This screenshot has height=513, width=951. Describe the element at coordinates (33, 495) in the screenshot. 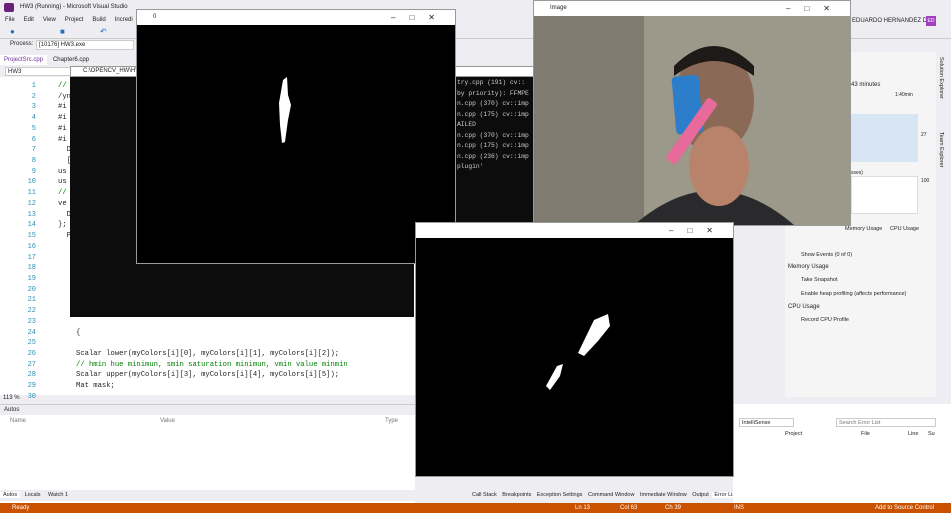

I see `tab-locals: Locals` at that location.